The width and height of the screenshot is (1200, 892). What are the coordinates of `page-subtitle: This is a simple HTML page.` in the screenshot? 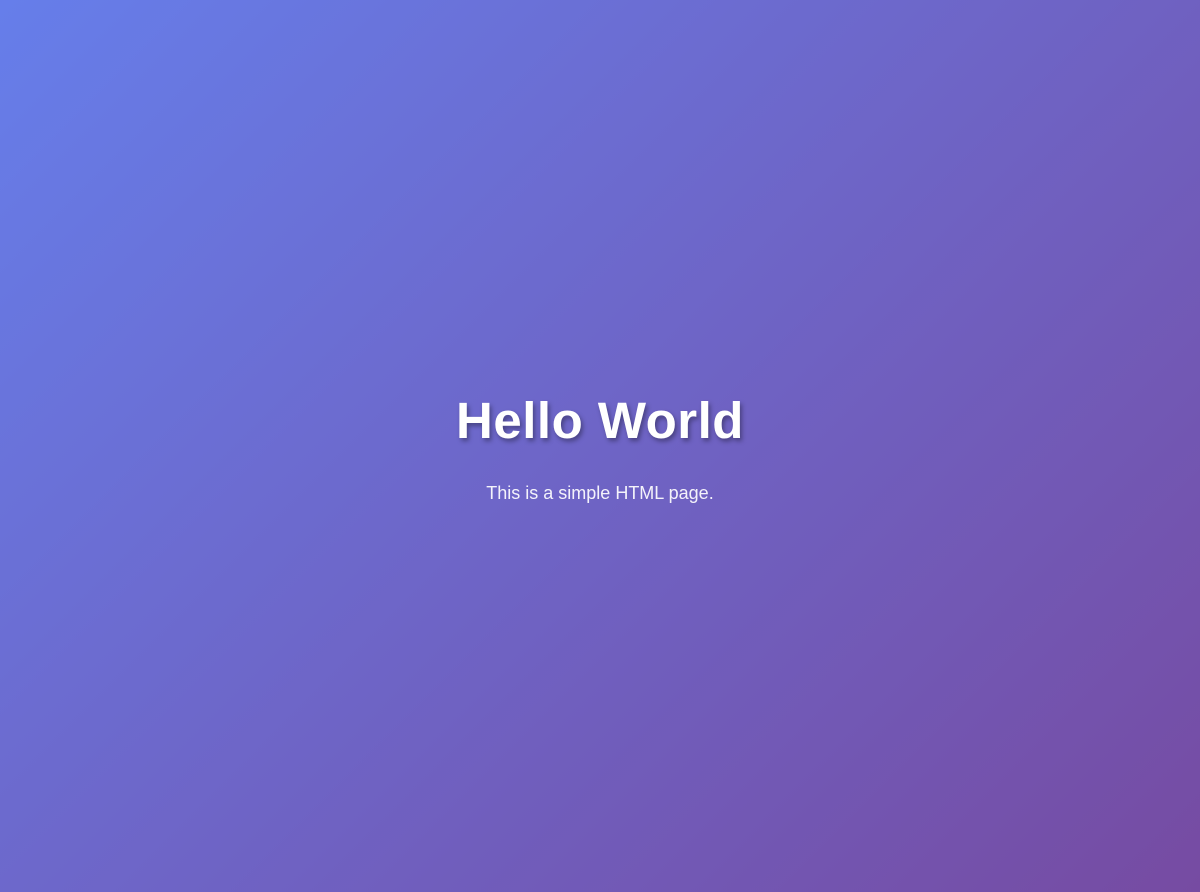 It's located at (600, 493).